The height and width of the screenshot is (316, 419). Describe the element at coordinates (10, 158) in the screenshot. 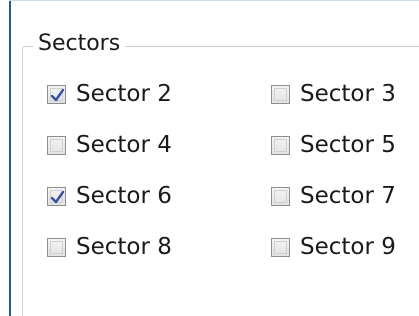

I see `window-frame-edge` at that location.